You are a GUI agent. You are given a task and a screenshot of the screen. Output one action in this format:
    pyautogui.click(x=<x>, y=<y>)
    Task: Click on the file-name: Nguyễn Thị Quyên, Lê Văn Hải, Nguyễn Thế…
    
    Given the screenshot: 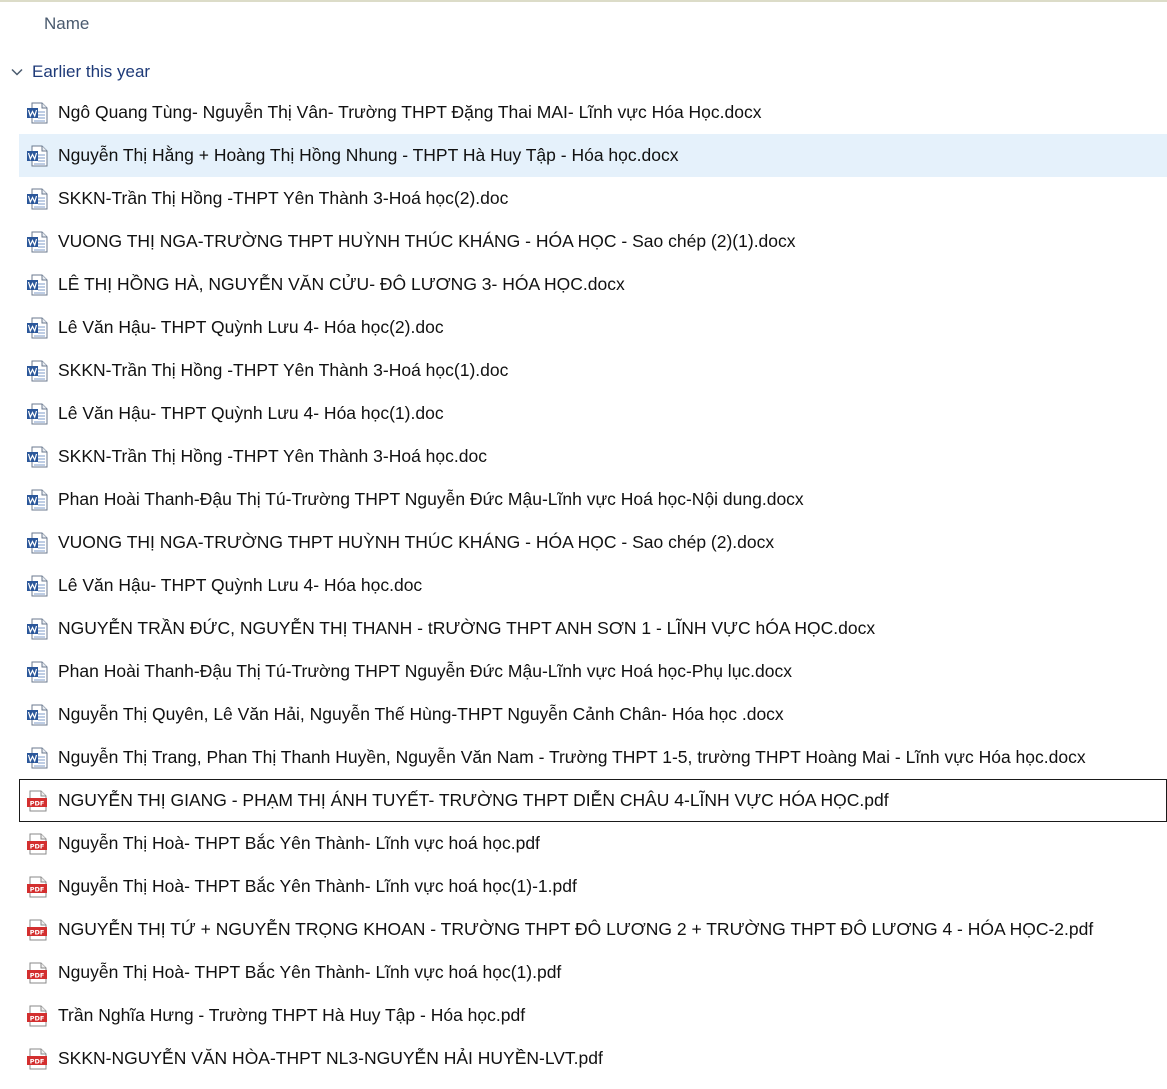 What is the action you would take?
    pyautogui.click(x=421, y=714)
    